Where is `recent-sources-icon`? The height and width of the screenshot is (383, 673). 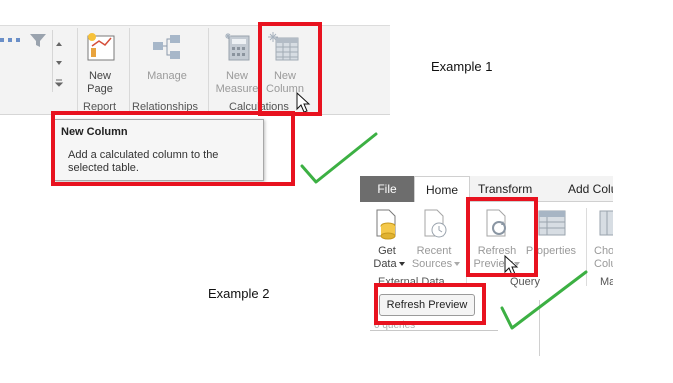
recent-sources-icon is located at coordinates (435, 223).